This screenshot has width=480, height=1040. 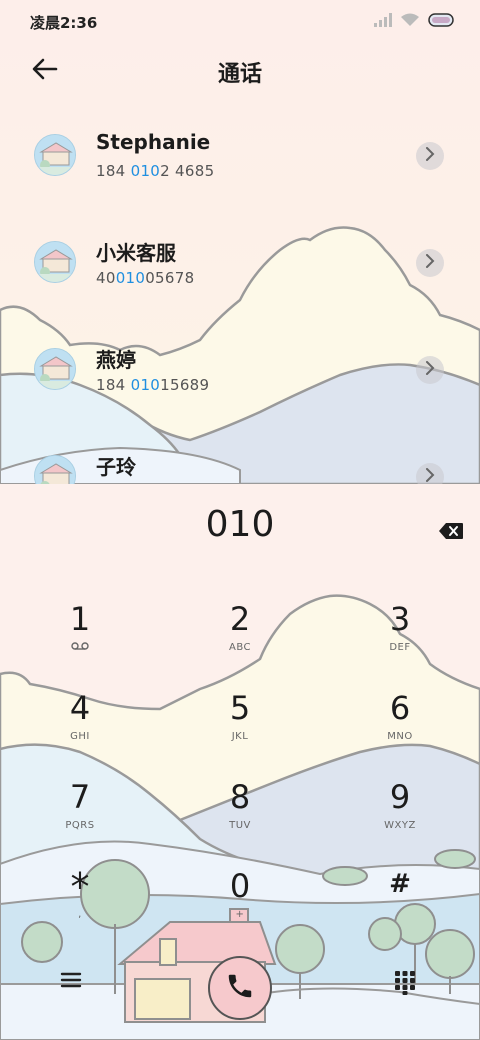 What do you see at coordinates (239, 647) in the screenshot?
I see `key-letters: ABC` at bounding box center [239, 647].